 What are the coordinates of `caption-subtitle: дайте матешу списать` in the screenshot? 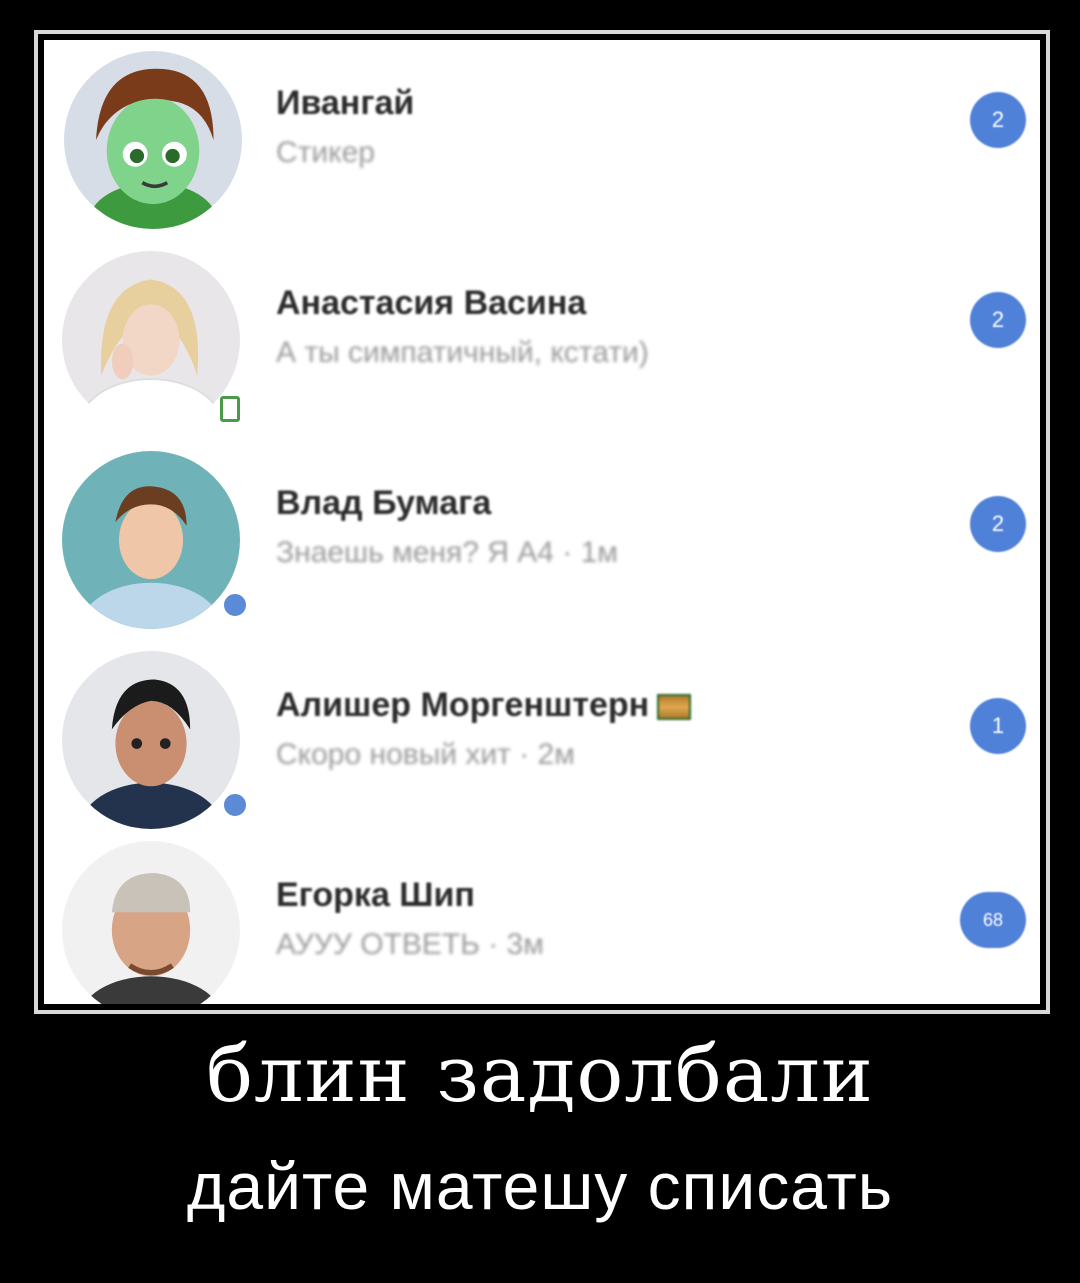 It's located at (540, 1186).